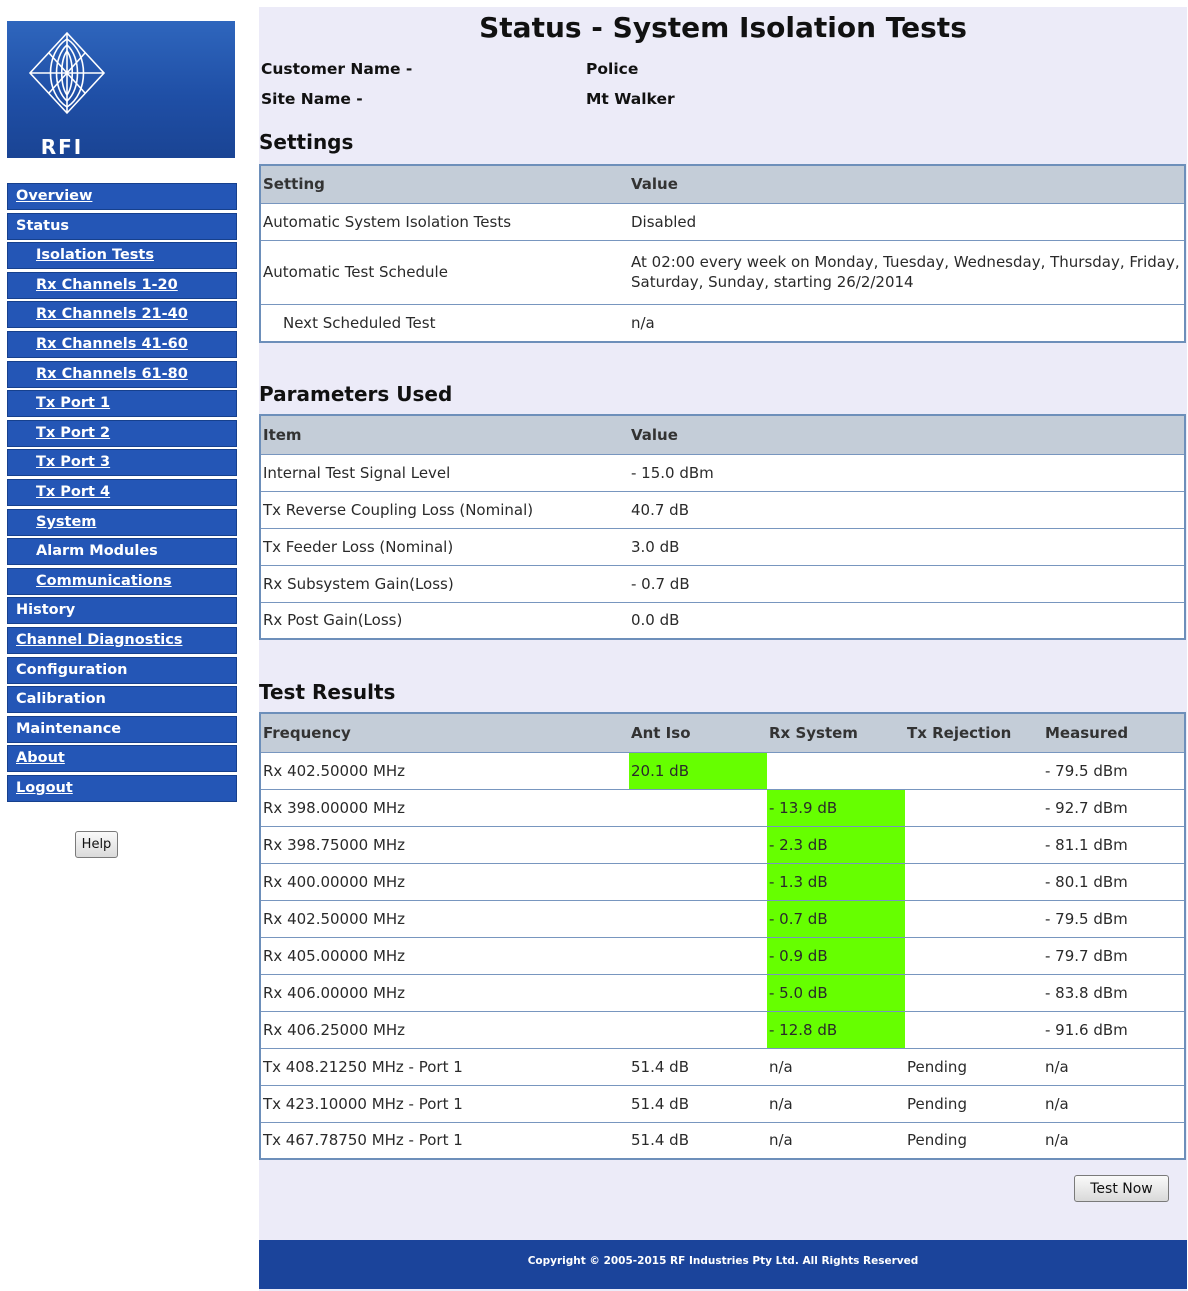  What do you see at coordinates (122, 433) in the screenshot?
I see `sidebar-item-tx-port-2: Tx Port 2` at bounding box center [122, 433].